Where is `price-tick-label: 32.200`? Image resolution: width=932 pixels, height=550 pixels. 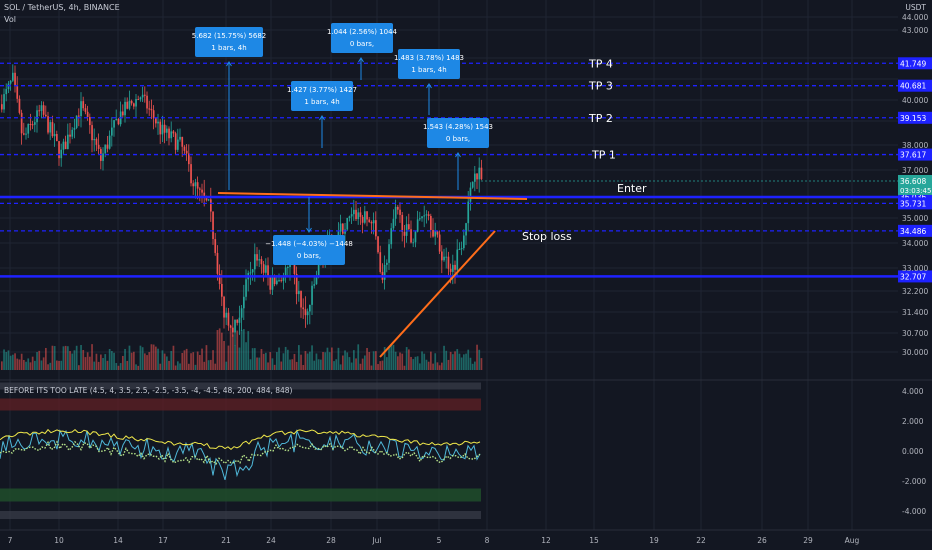 price-tick-label: 32.200 is located at coordinates (915, 291).